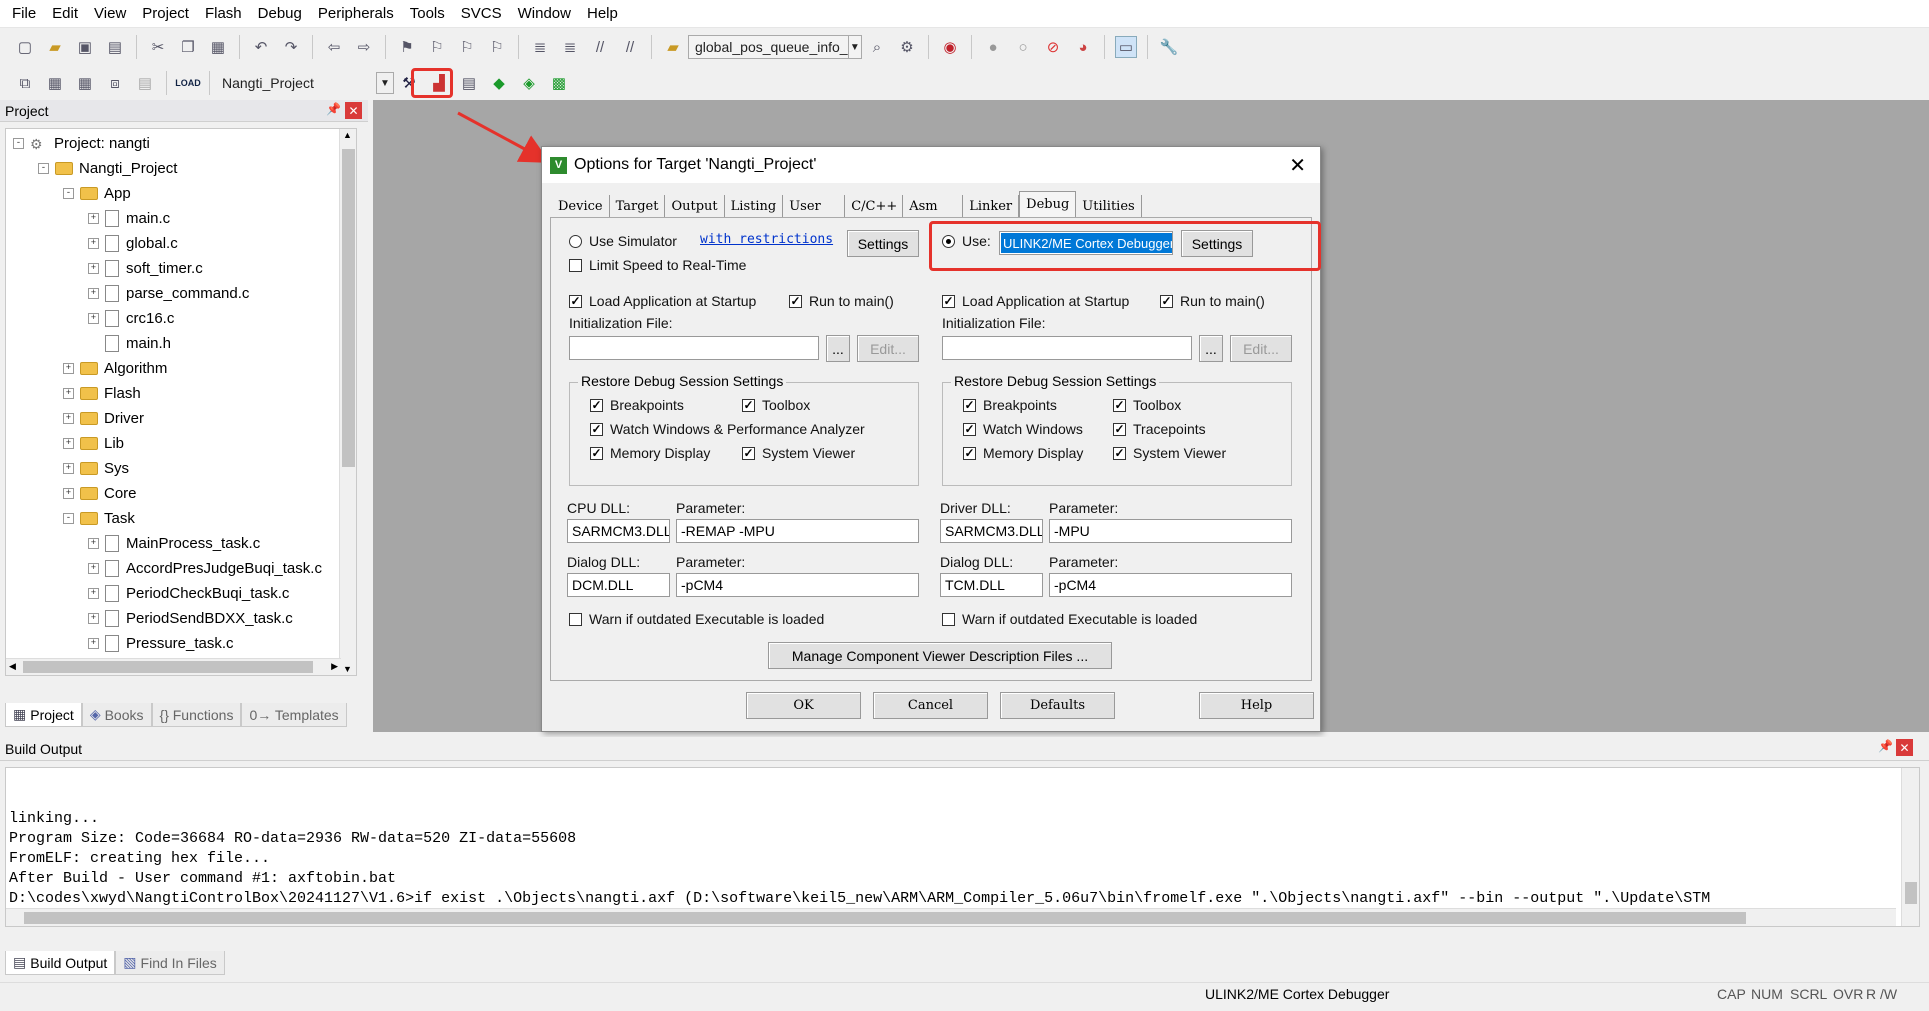  Describe the element at coordinates (93, 443) in the screenshot. I see `tree-item: + Lib` at that location.